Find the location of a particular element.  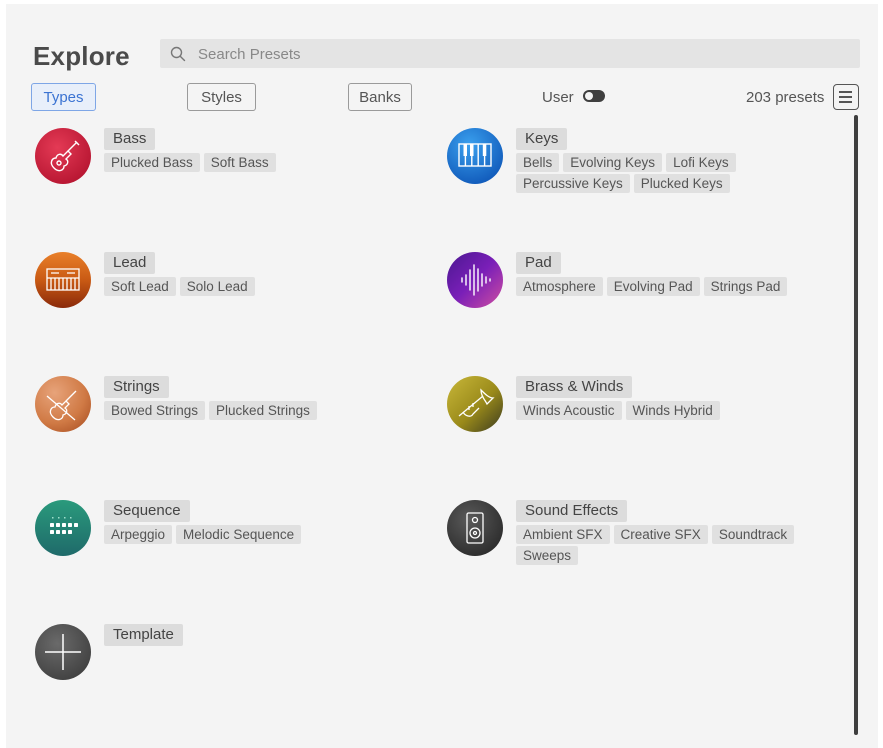

category-name: Strings is located at coordinates (136, 387).